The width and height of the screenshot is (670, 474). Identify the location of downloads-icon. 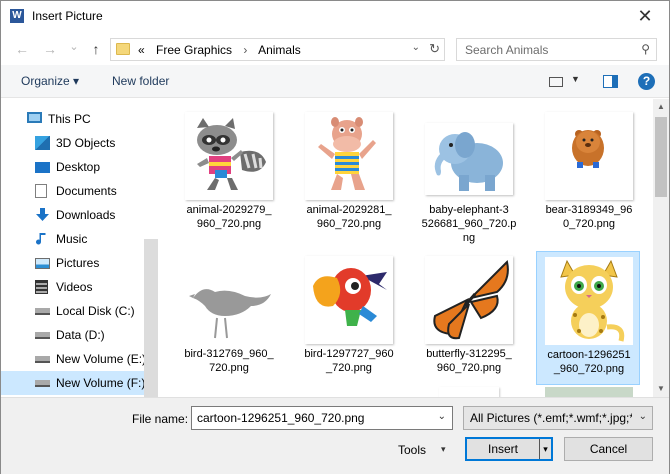
(42, 214).